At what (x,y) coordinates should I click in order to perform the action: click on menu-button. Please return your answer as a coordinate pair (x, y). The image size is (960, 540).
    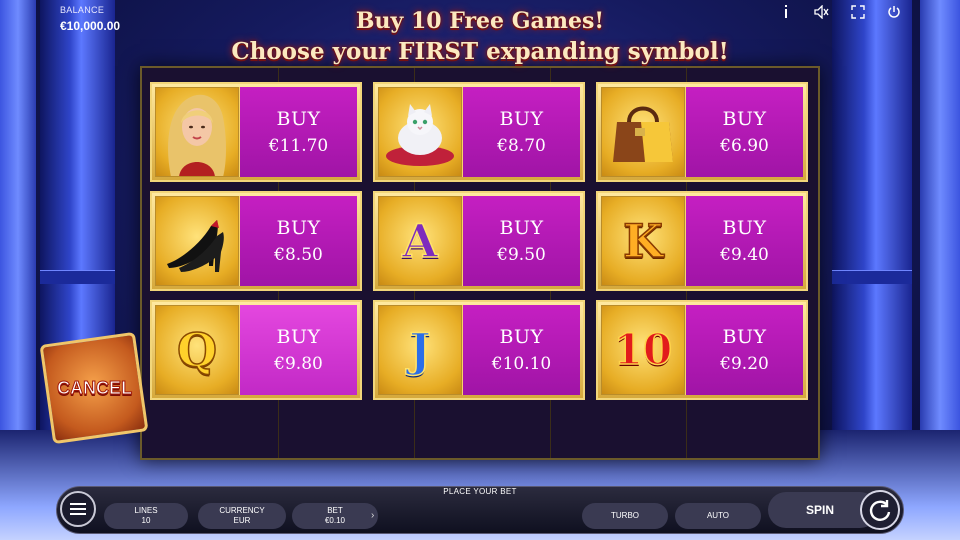
    Looking at the image, I should click on (78, 509).